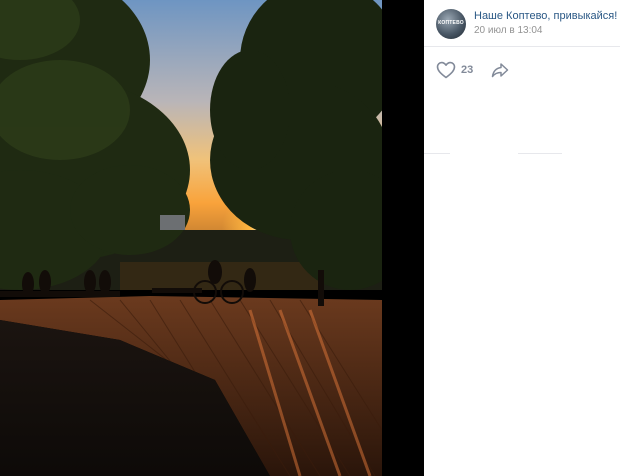 The width and height of the screenshot is (620, 476). What do you see at coordinates (545, 31) in the screenshot?
I see `post-date-link: 20 июл в 13:04` at bounding box center [545, 31].